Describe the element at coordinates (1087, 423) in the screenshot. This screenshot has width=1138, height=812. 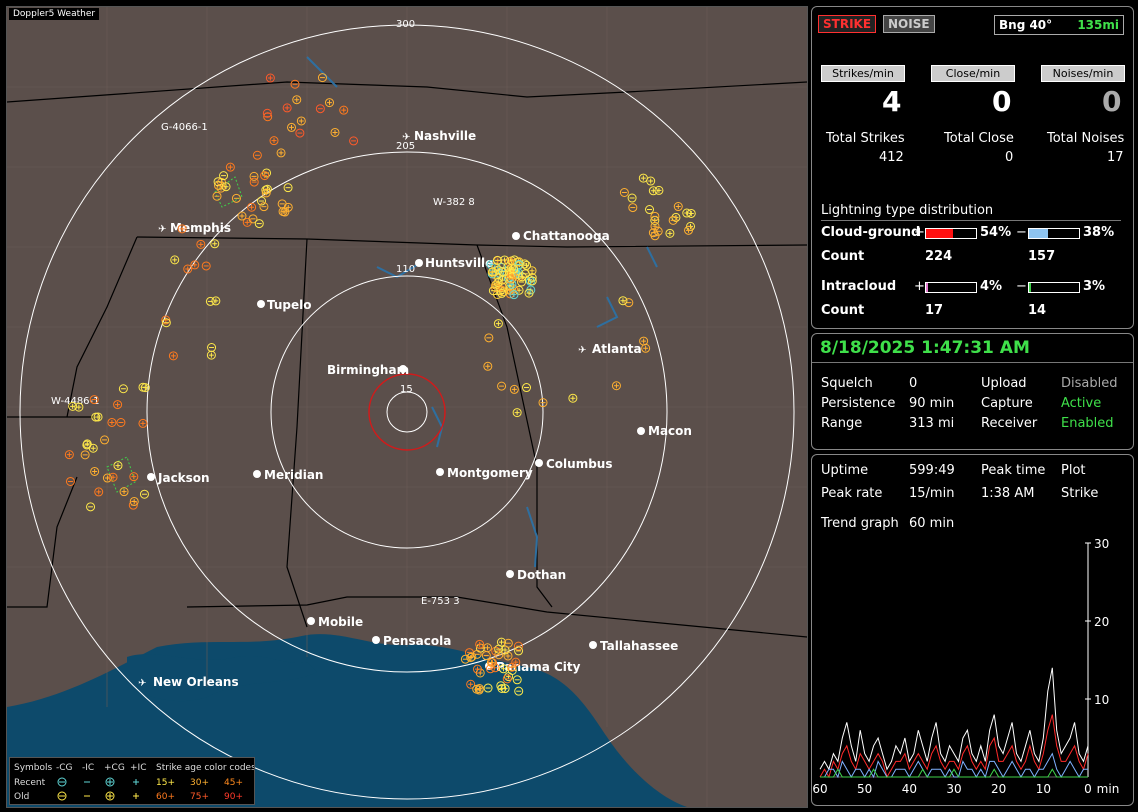
I see `receiver-value: Enabled` at that location.